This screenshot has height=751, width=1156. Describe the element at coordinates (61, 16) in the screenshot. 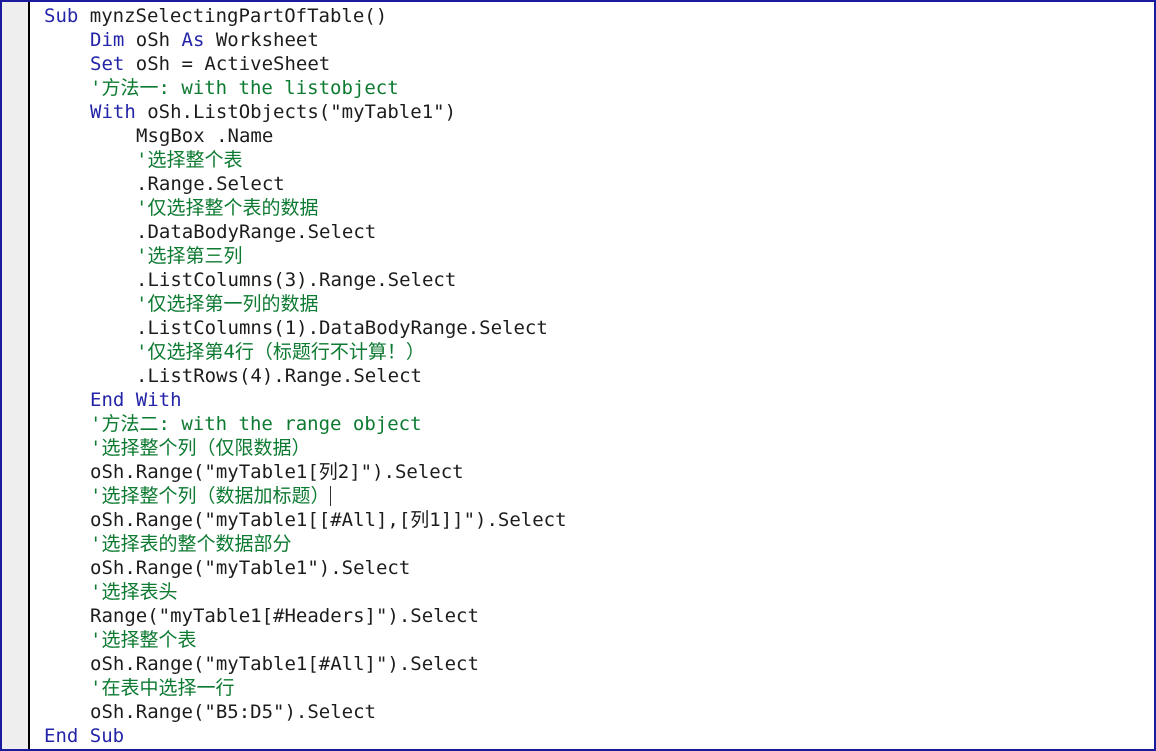

I see `code-token-keyword: Sub` at that location.